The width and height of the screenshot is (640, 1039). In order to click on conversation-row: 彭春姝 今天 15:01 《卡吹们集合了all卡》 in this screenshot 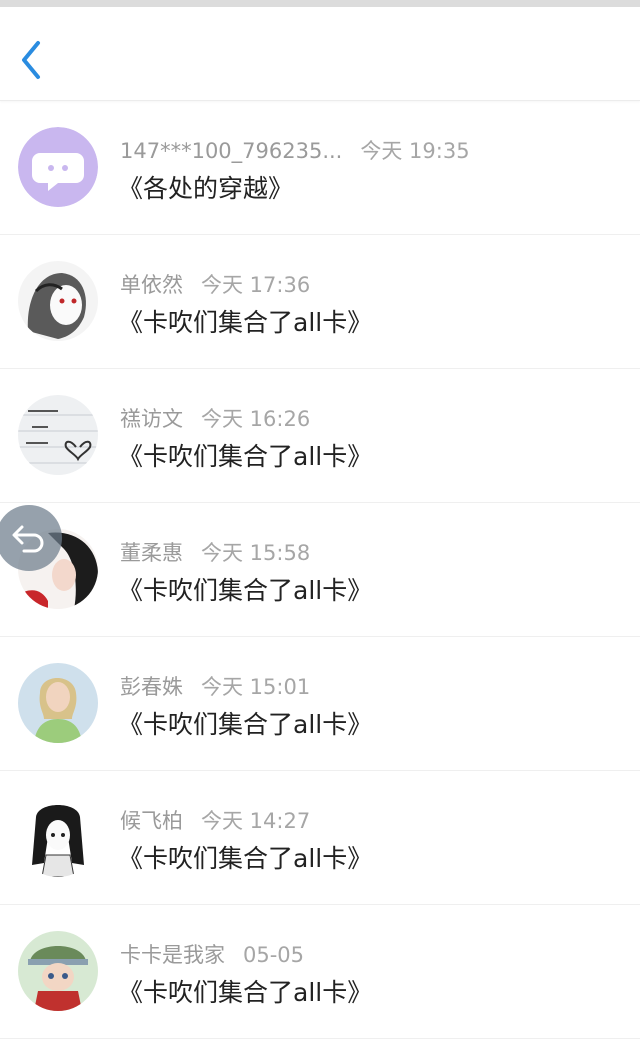, I will do `click(320, 704)`.